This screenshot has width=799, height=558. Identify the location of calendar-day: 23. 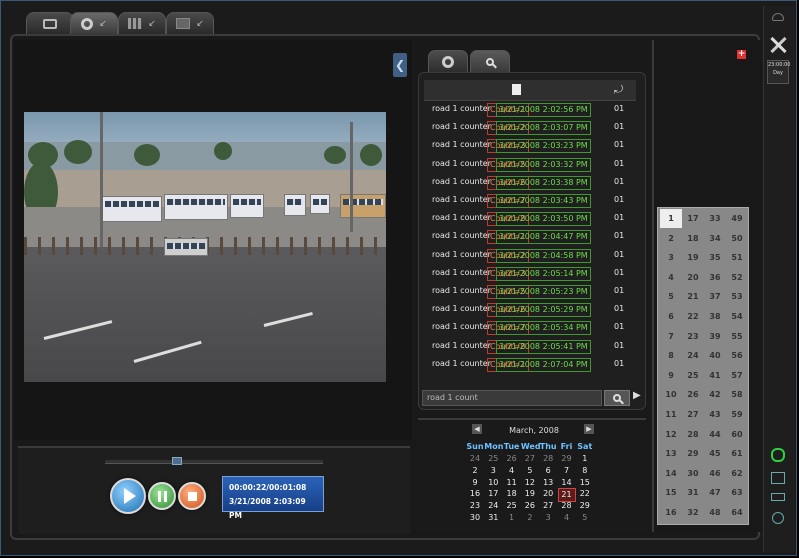
(475, 506).